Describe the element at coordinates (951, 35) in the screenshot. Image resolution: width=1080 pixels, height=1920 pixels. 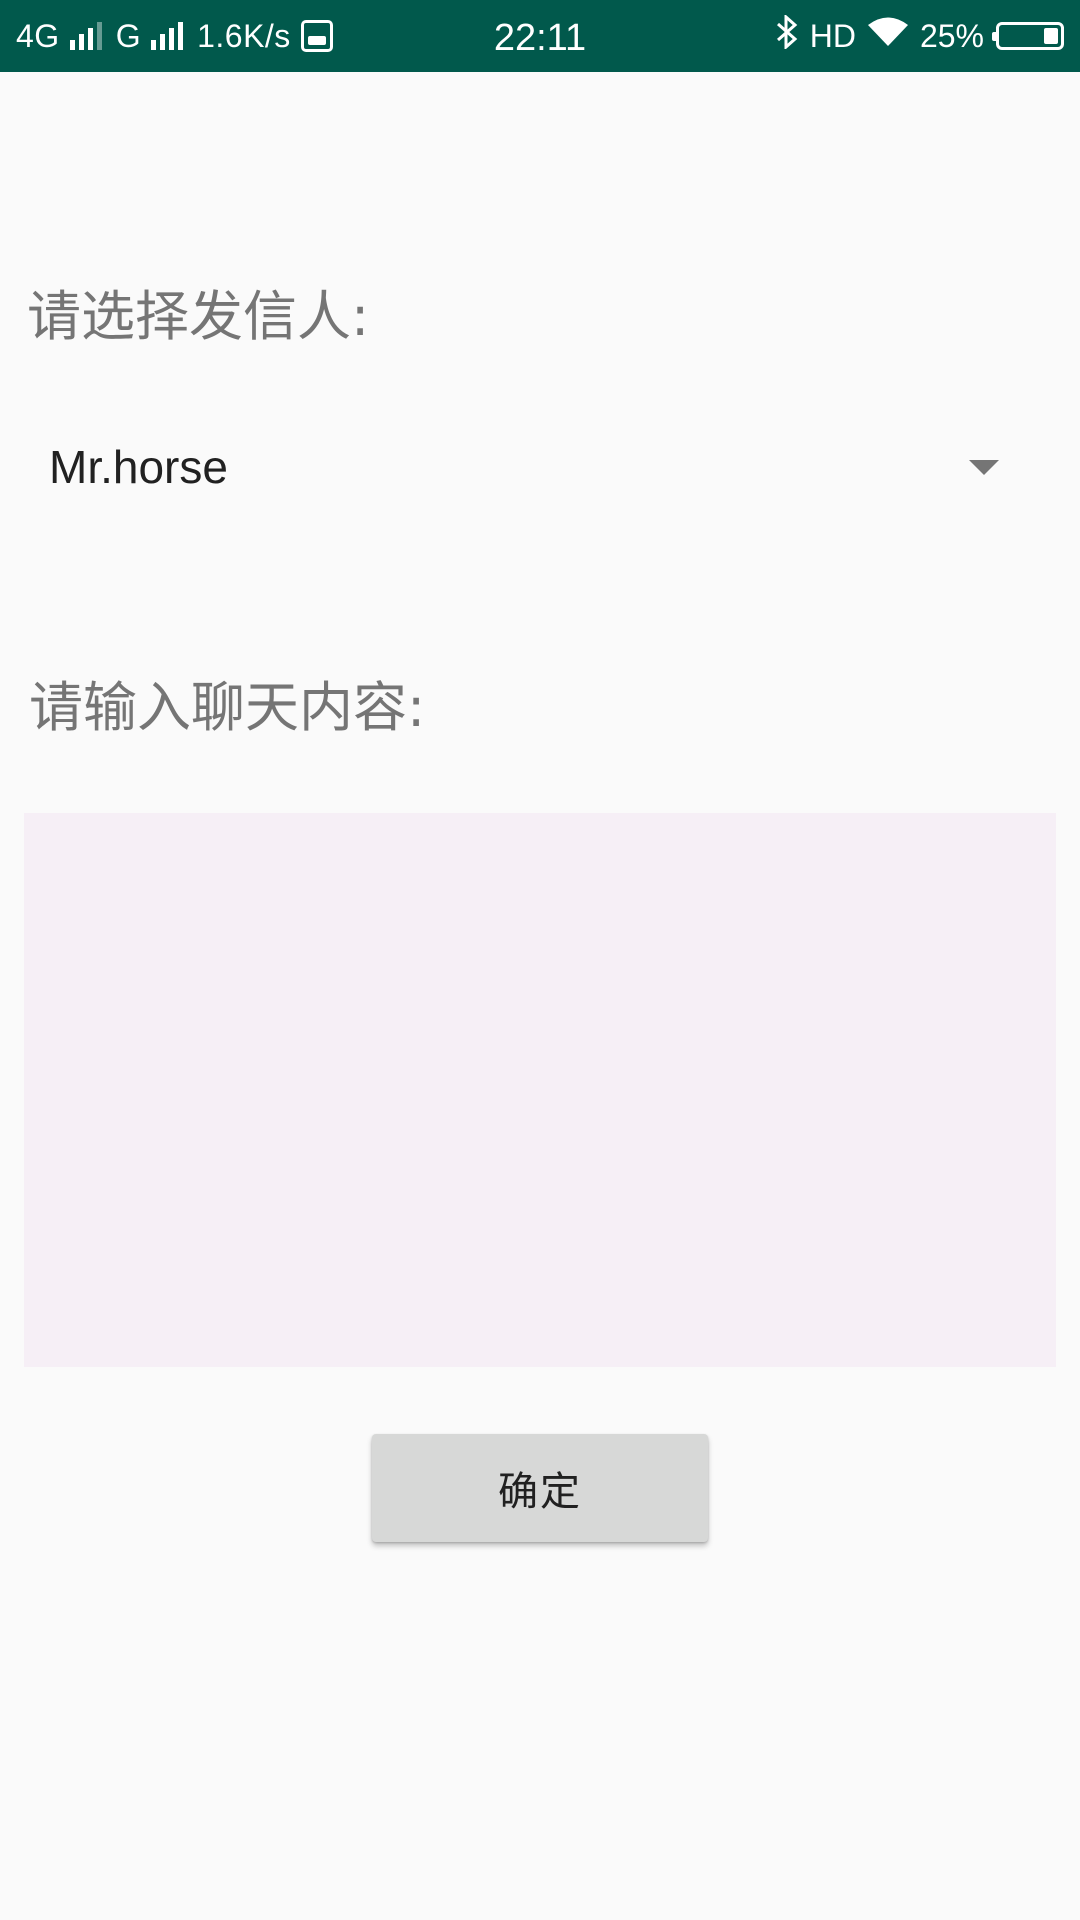
I see `battery-percent: 25%` at that location.